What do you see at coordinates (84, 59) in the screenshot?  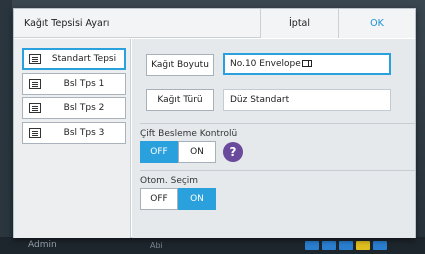 I see `tray-item-label: Standart Tepsi` at bounding box center [84, 59].